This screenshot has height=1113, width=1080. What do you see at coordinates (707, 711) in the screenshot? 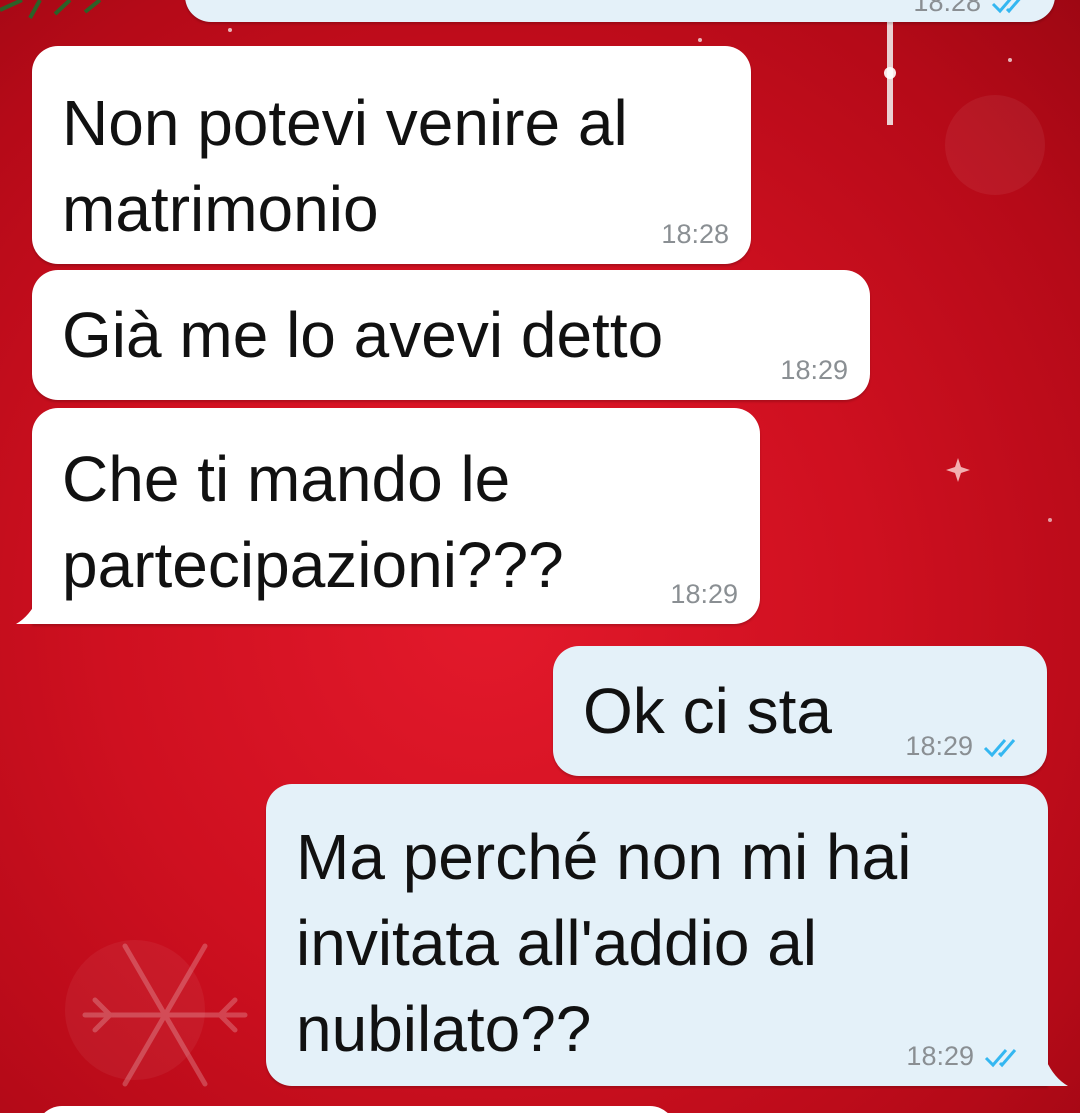
I see `message-text: Ok ci sta` at bounding box center [707, 711].